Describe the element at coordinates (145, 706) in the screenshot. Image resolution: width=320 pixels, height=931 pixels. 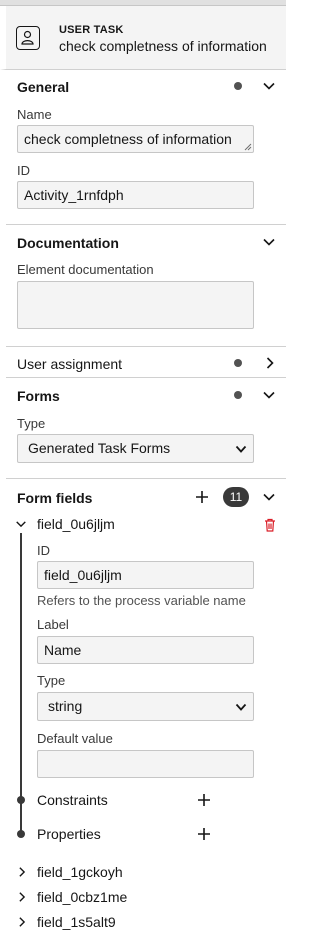
I see `field-type-select: string` at that location.